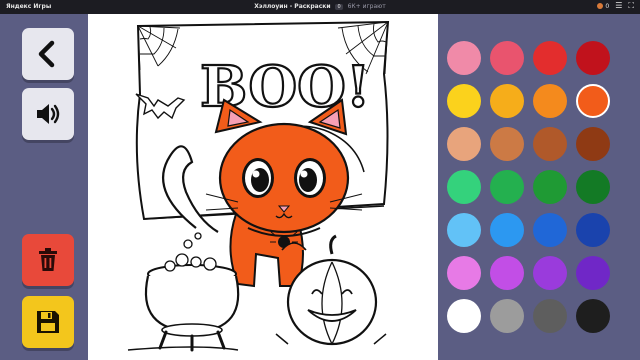 This screenshot has width=640, height=360. What do you see at coordinates (160, 106) in the screenshot?
I see `bat` at bounding box center [160, 106].